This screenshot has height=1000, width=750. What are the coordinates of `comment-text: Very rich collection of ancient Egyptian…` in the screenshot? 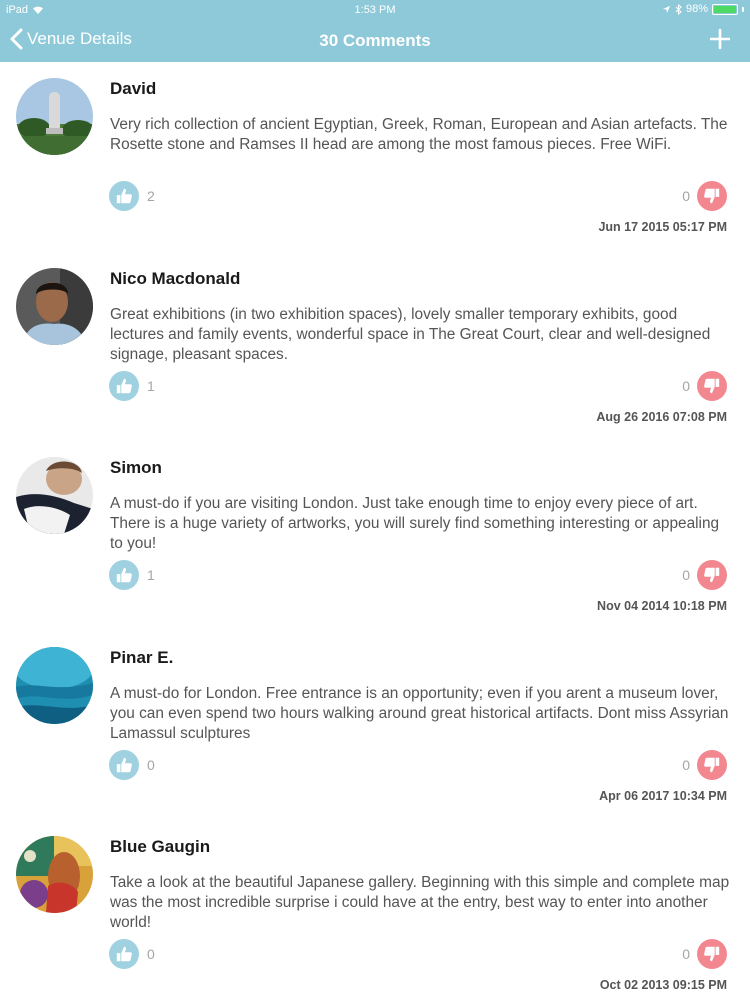 It's located at (419, 134).